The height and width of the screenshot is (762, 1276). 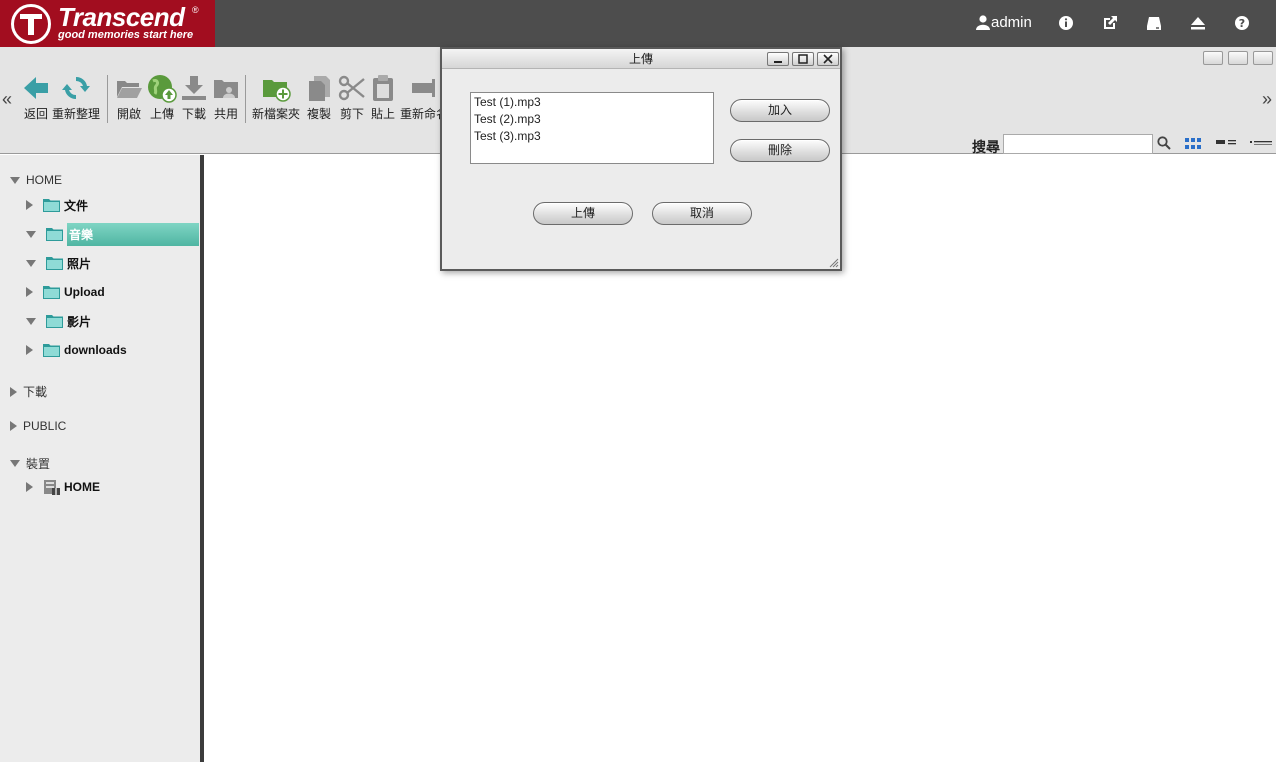 What do you see at coordinates (63, 487) in the screenshot?
I see `tree-item-device-home: HOME` at bounding box center [63, 487].